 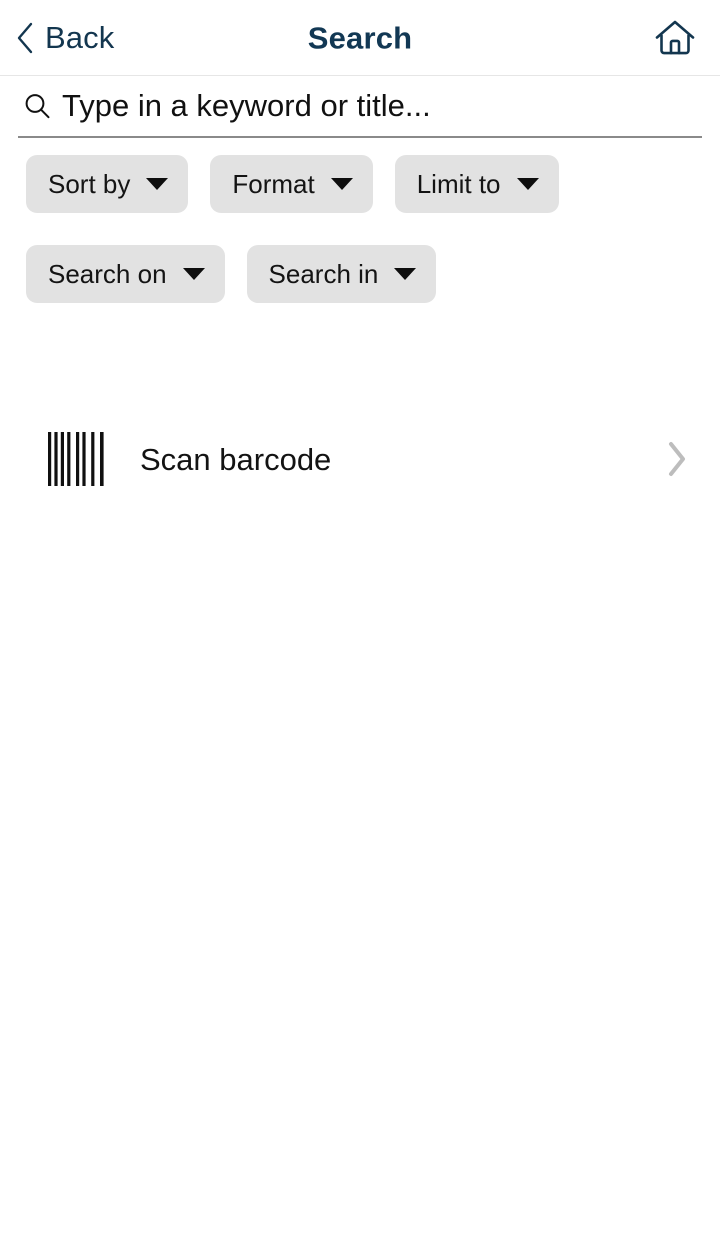 What do you see at coordinates (360, 459) in the screenshot?
I see `scan-barcode-row: Scan barcode` at bounding box center [360, 459].